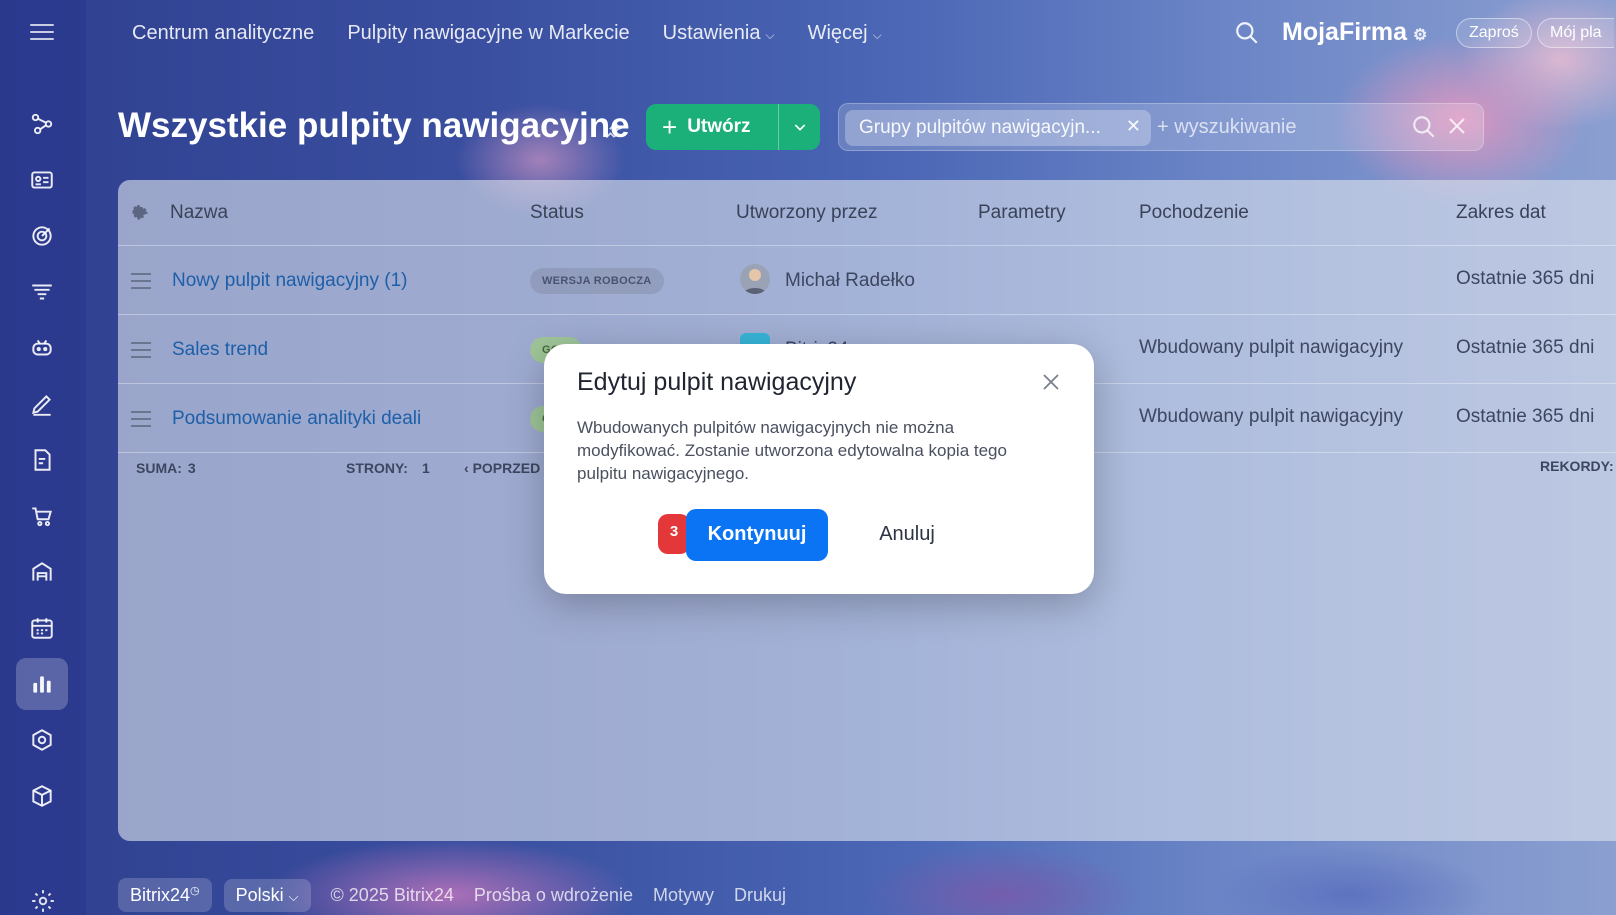 Image resolution: width=1616 pixels, height=915 pixels. What do you see at coordinates (1051, 382) in the screenshot?
I see `close-icon` at bounding box center [1051, 382].